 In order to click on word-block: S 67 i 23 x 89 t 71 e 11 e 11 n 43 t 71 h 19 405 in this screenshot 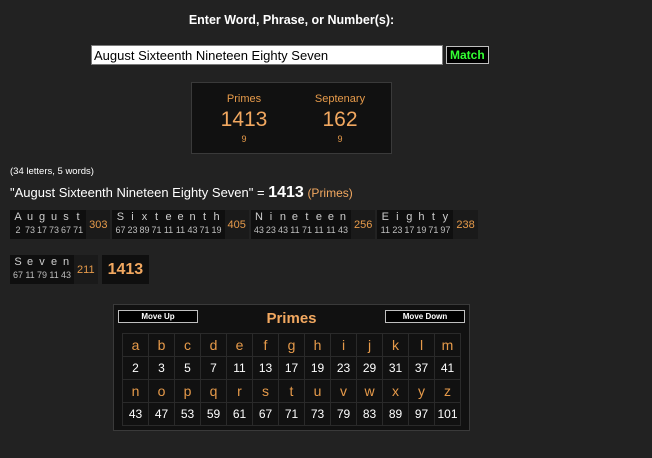, I will do `click(180, 224)`.